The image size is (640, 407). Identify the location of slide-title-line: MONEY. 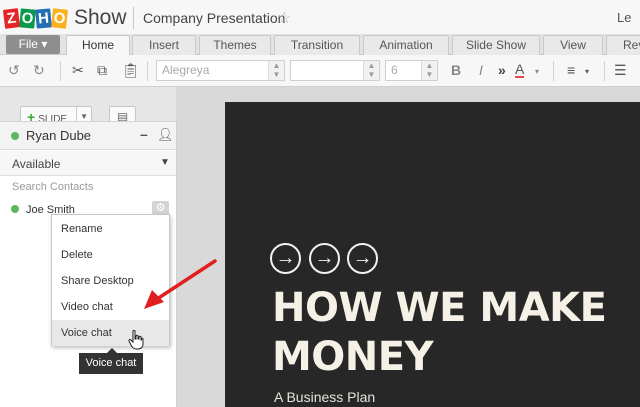
(353, 357).